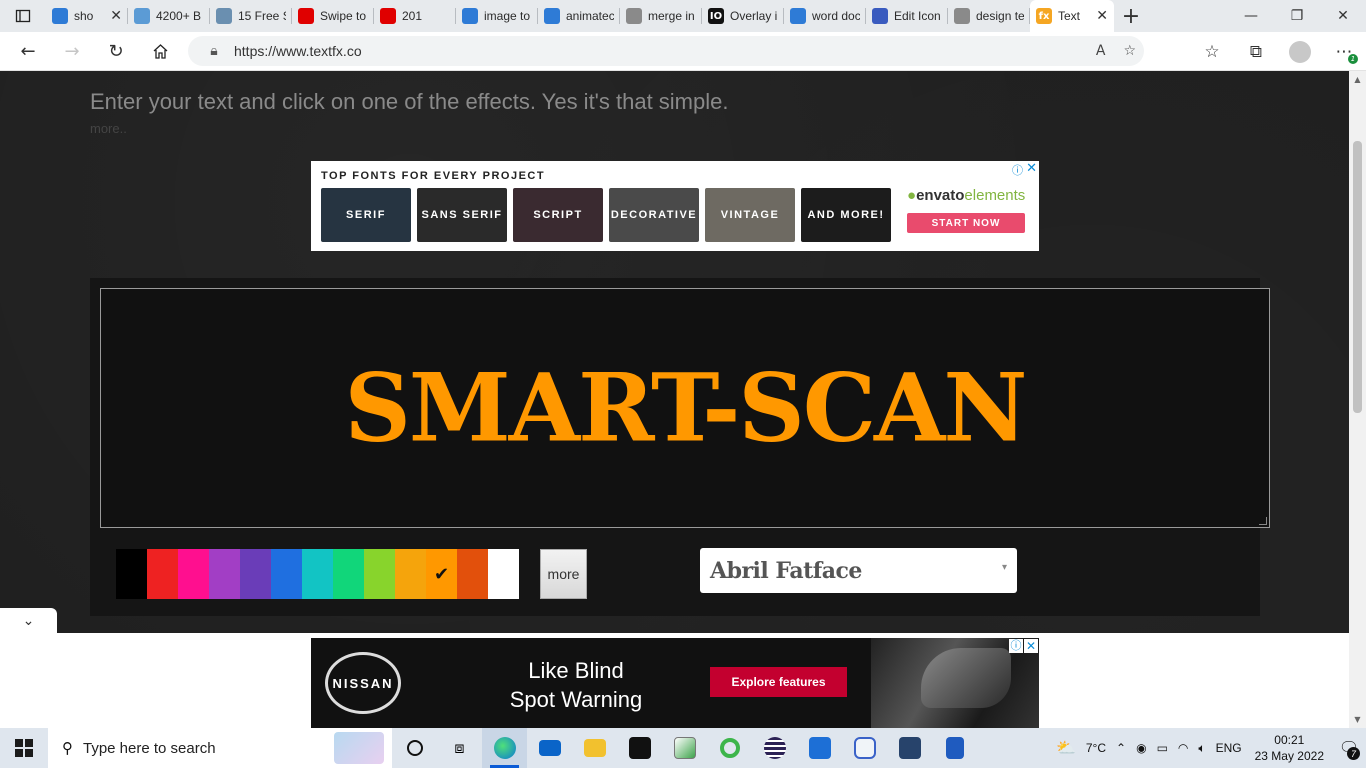  I want to click on forward-button: →, so click(72, 51).